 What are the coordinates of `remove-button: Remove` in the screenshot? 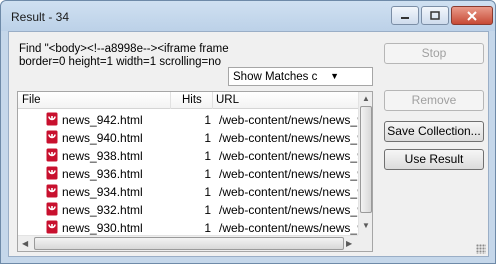 It's located at (434, 100).